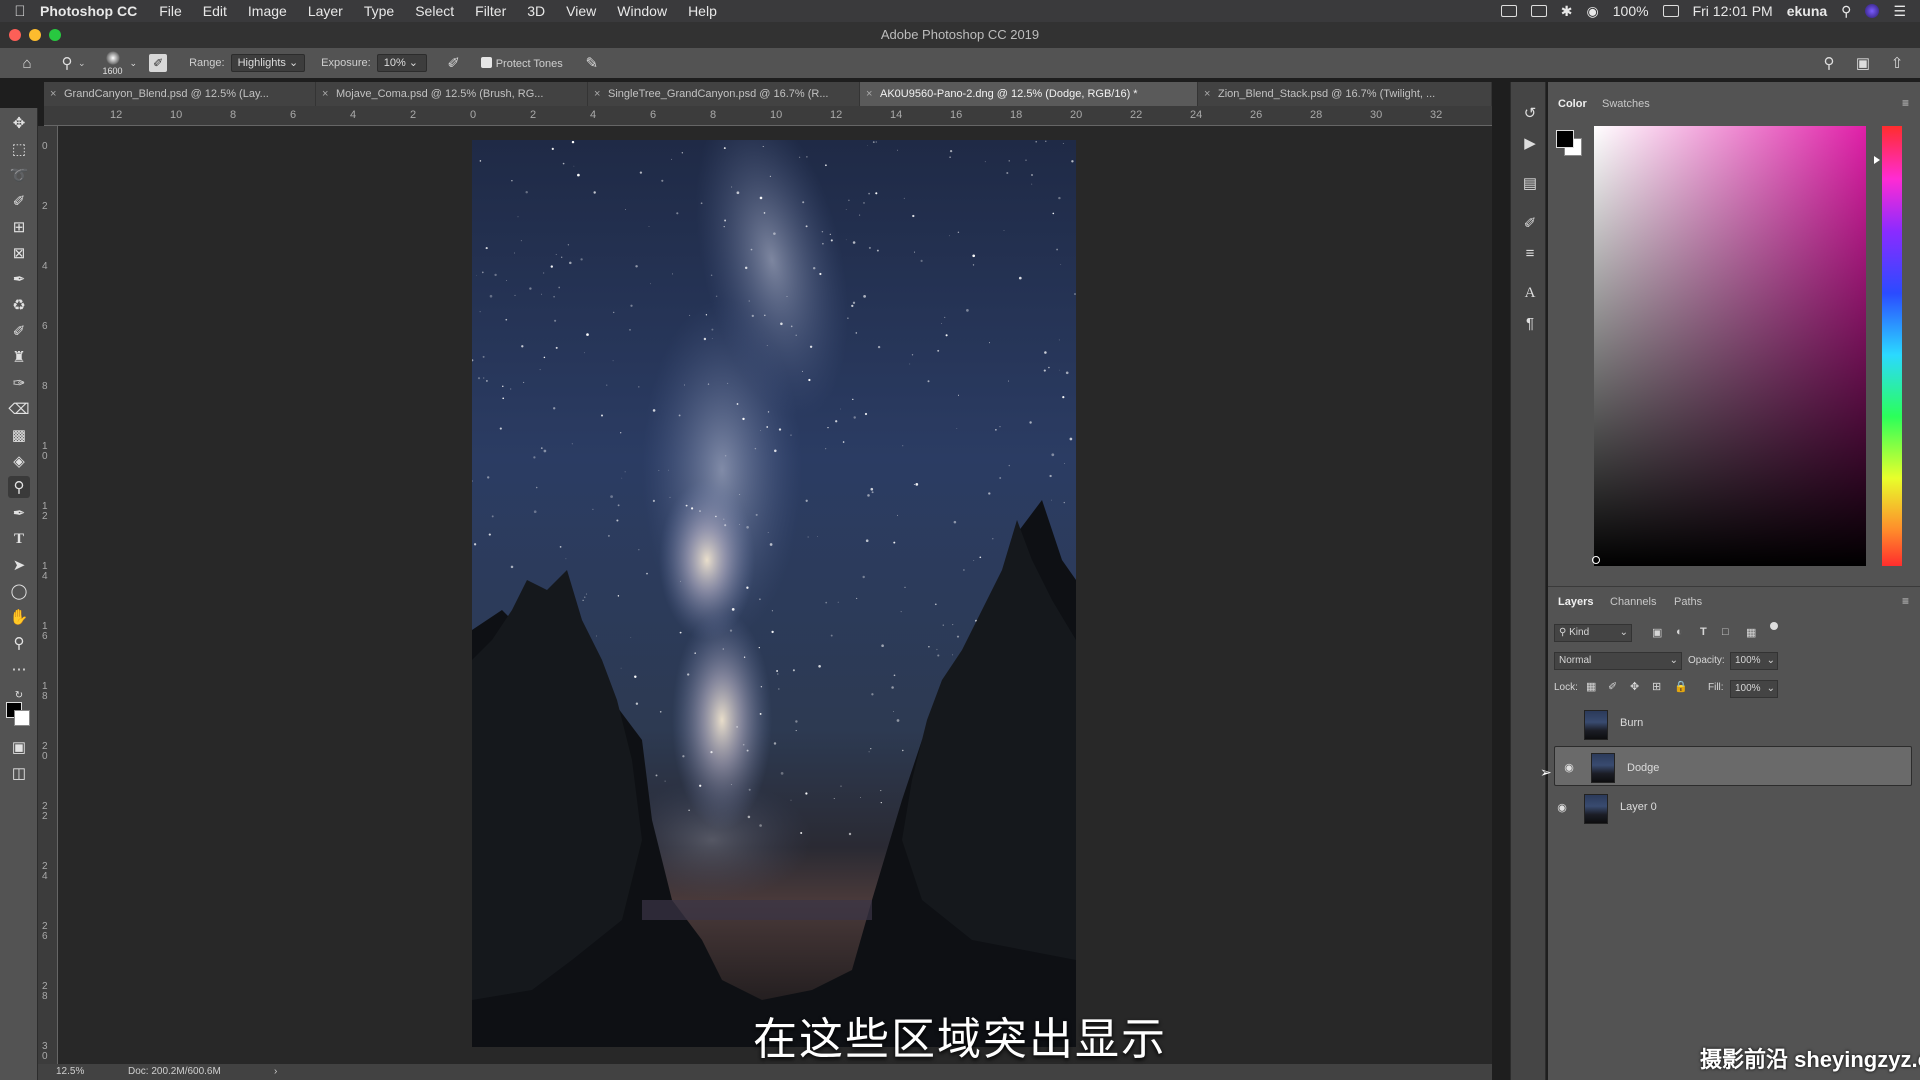 This screenshot has height=1080, width=1920. I want to click on bluetooth-icon: ✱, so click(1567, 11).